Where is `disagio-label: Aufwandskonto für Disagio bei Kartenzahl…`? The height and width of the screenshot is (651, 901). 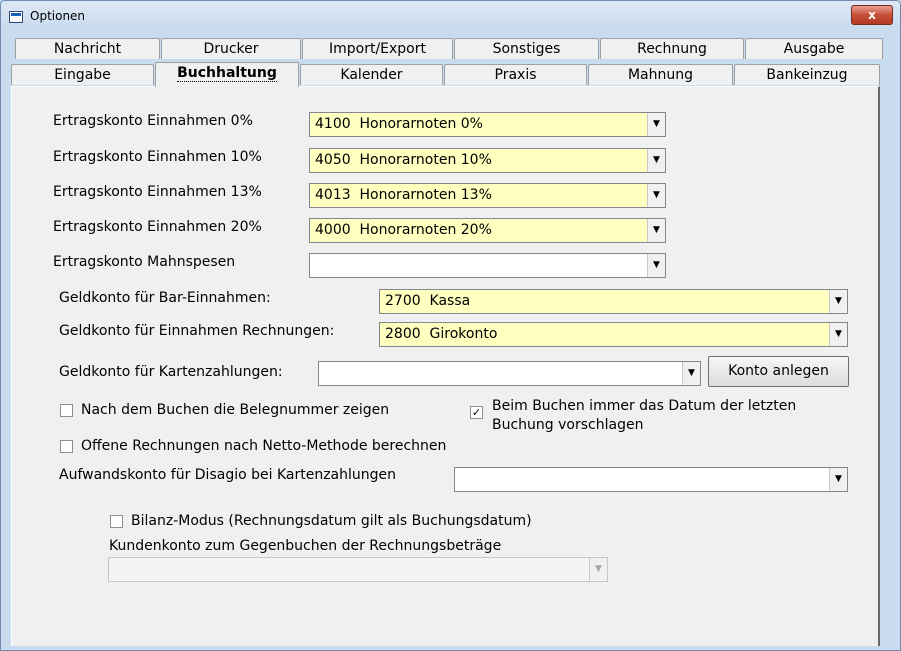
disagio-label: Aufwandskonto für Disagio bei Kartenzahl… is located at coordinates (228, 475).